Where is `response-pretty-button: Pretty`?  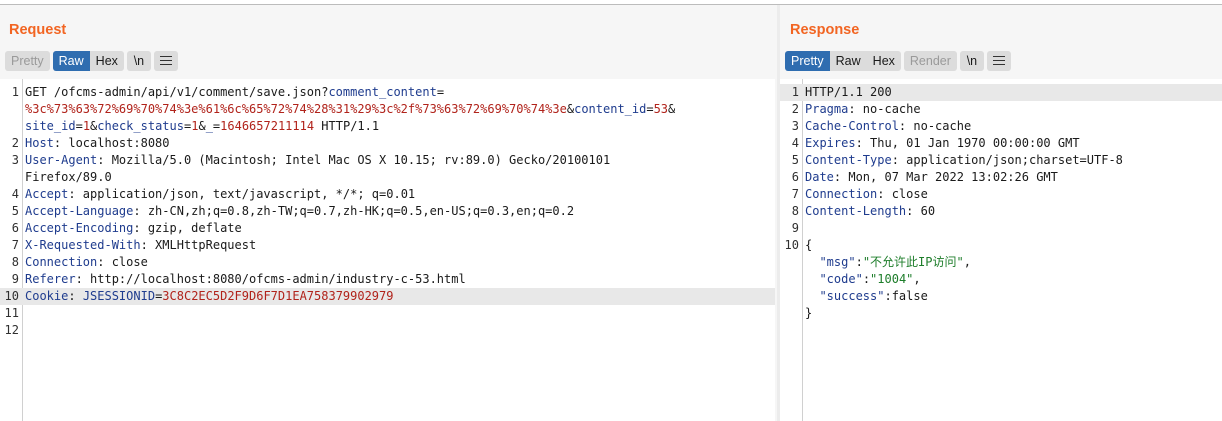 response-pretty-button: Pretty is located at coordinates (807, 61).